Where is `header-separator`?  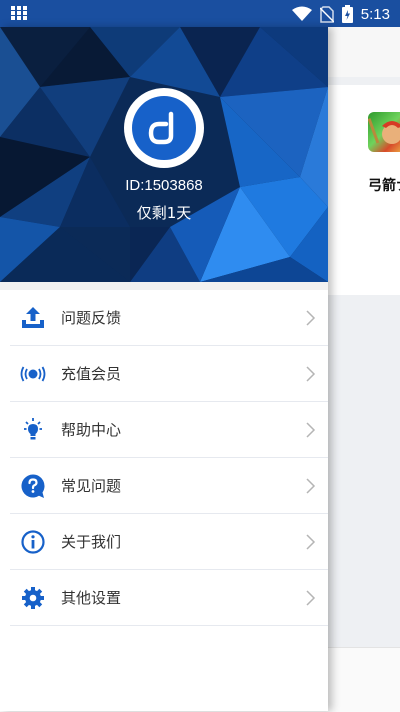
header-separator is located at coordinates (164, 286).